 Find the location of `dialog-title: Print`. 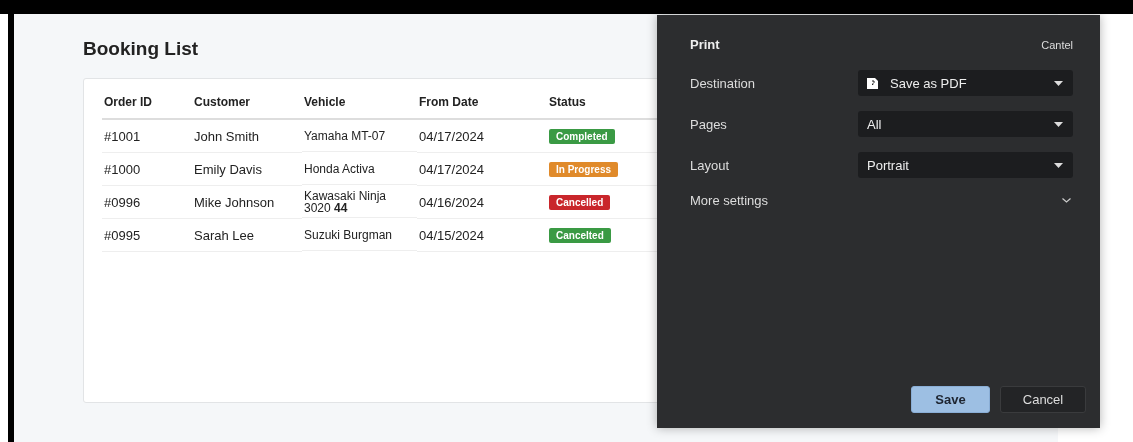

dialog-title: Print is located at coordinates (705, 44).